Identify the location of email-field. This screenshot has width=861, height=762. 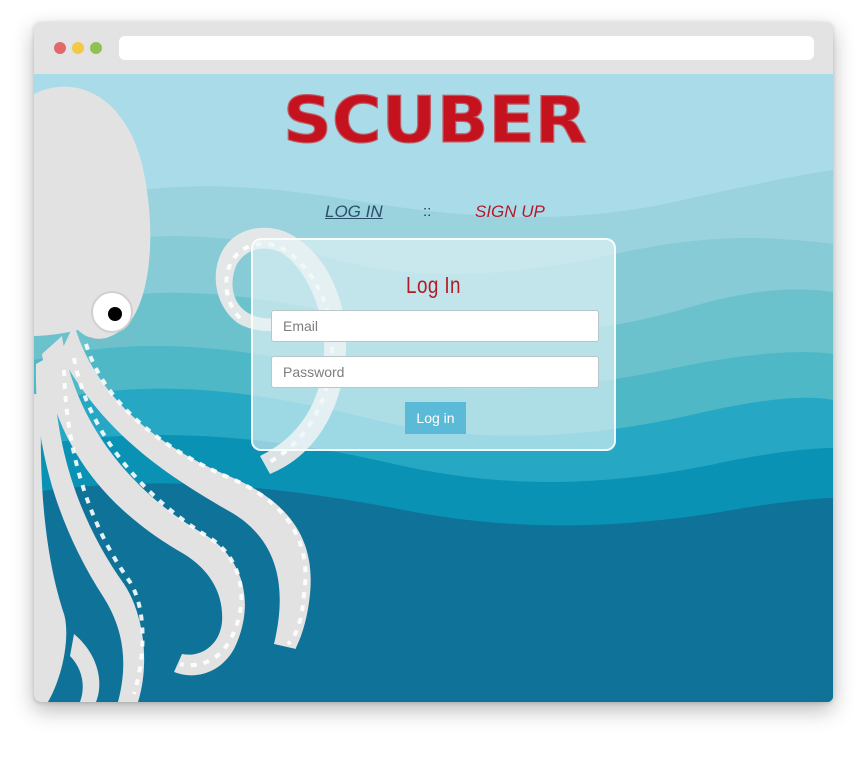
(435, 326).